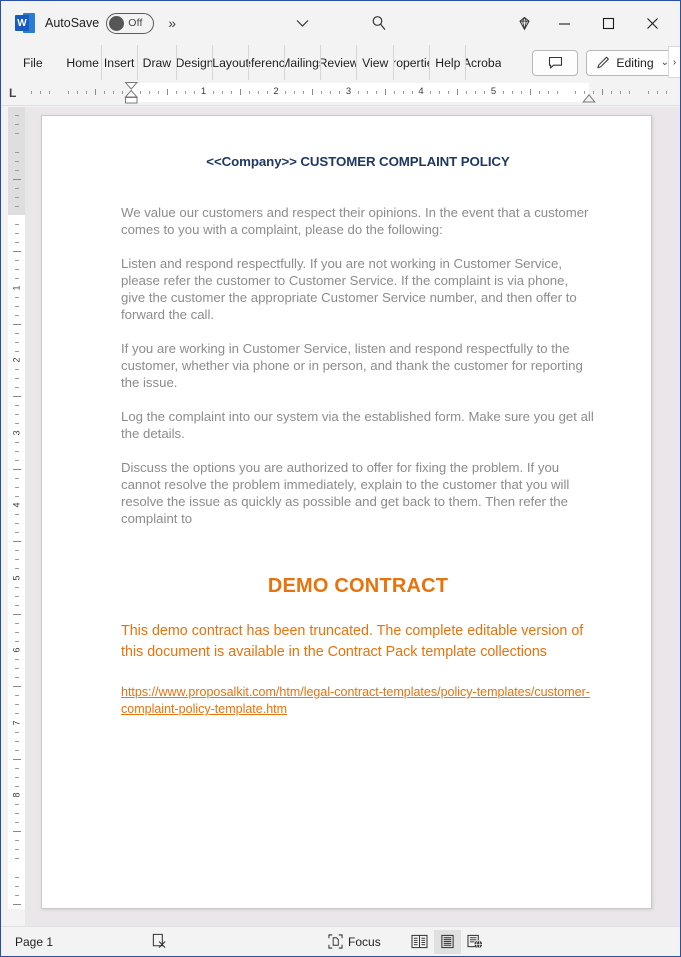 Image resolution: width=681 pixels, height=957 pixels. What do you see at coordinates (302, 62) in the screenshot?
I see `tab-mailings: Mailings` at bounding box center [302, 62].